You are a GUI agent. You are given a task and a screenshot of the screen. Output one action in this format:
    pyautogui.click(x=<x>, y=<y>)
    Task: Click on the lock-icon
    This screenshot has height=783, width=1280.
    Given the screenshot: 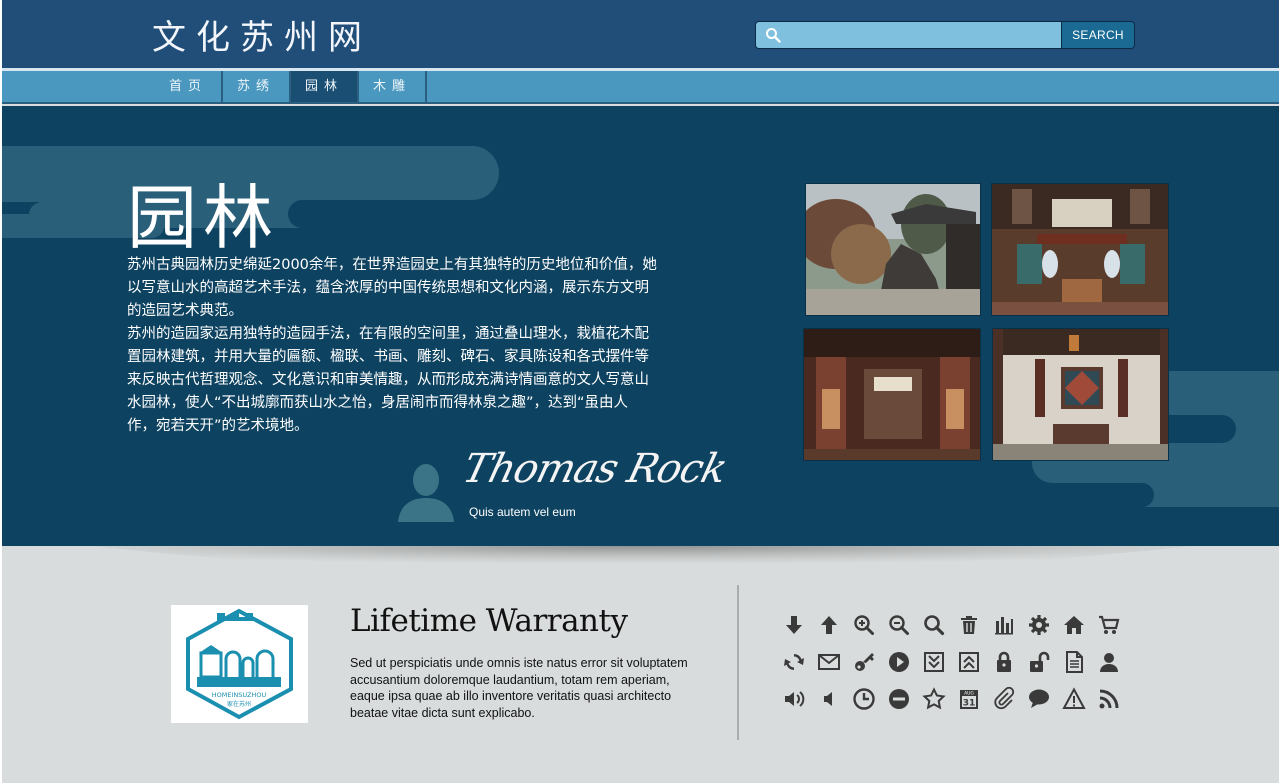 What is the action you would take?
    pyautogui.click(x=1003, y=661)
    